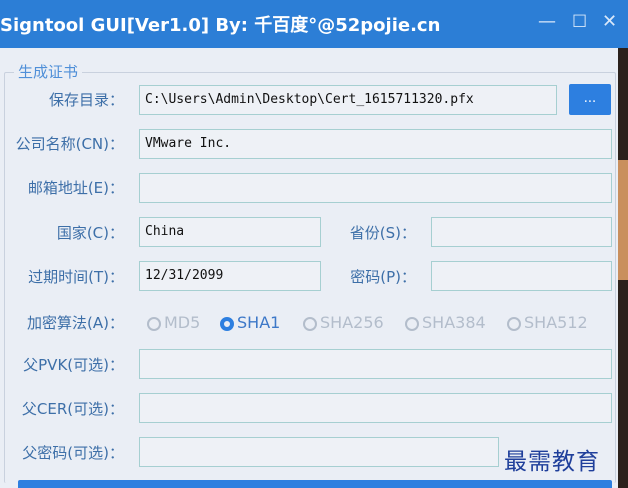  Describe the element at coordinates (73, 453) in the screenshot. I see `parent-password-label: 父密码(可选)：` at that location.